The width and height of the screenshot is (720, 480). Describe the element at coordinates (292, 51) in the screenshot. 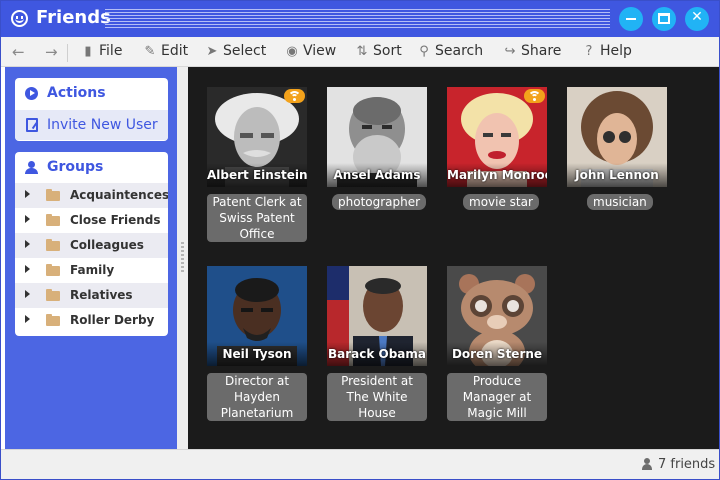

I see `eye-icon: ◉` at that location.